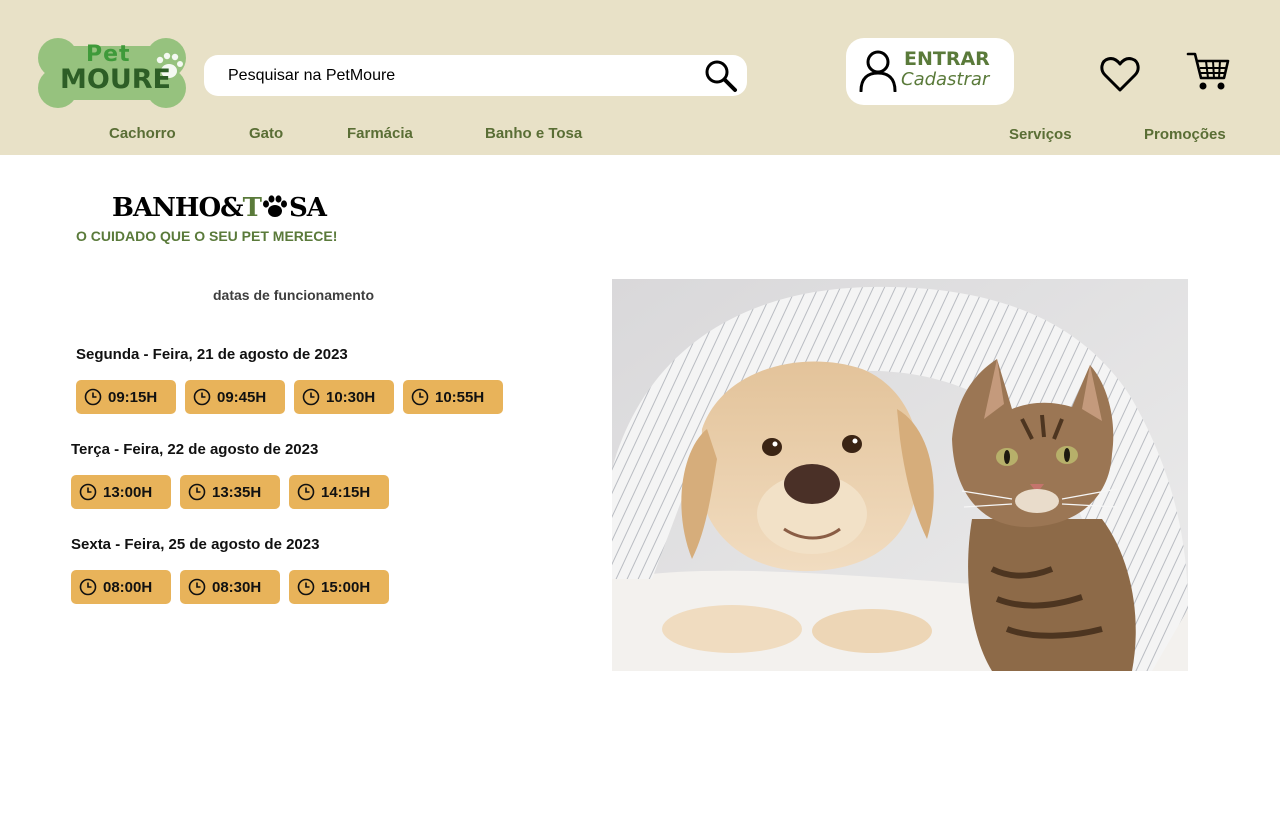 The width and height of the screenshot is (1280, 832). What do you see at coordinates (346, 587) in the screenshot?
I see `time-slot-label: 15:00H` at bounding box center [346, 587].